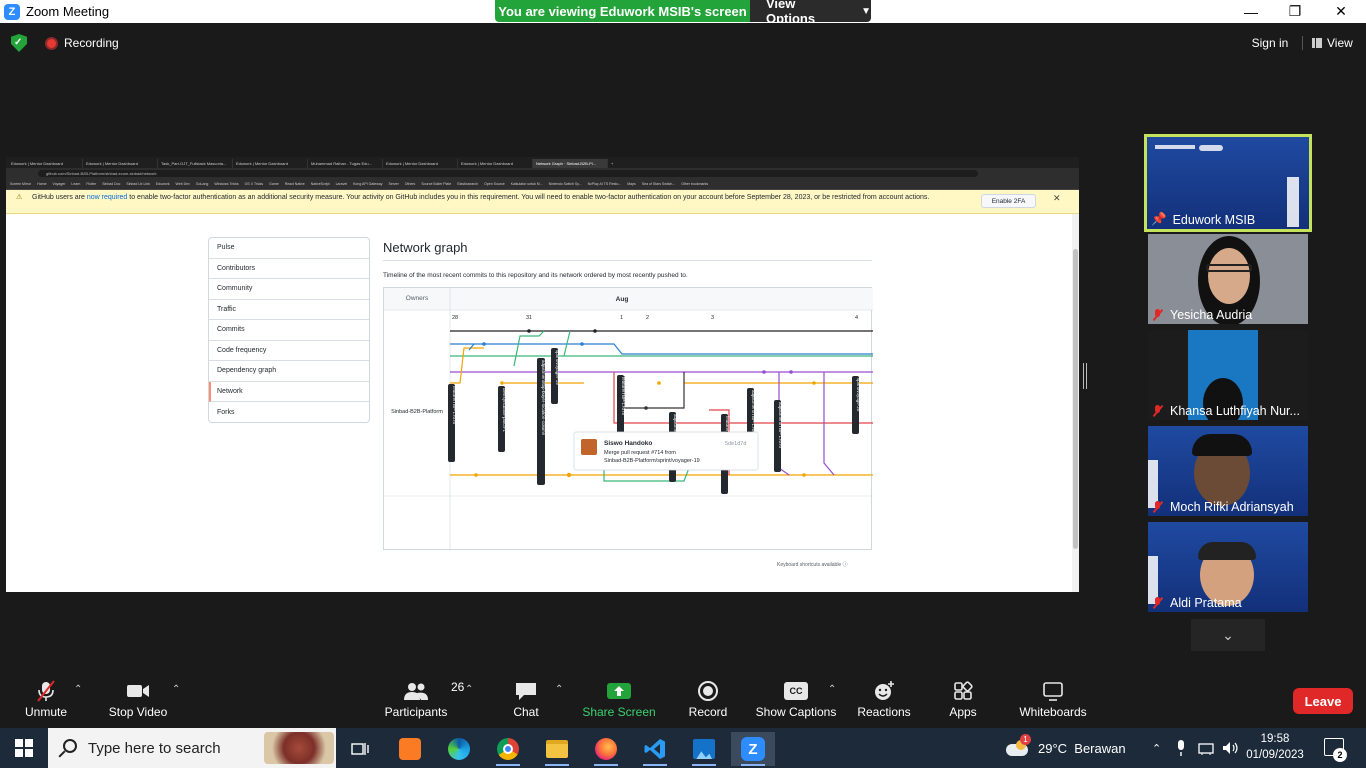 The width and height of the screenshot is (1366, 768). I want to click on whiteboards-button: Whiteboards, so click(1053, 702).